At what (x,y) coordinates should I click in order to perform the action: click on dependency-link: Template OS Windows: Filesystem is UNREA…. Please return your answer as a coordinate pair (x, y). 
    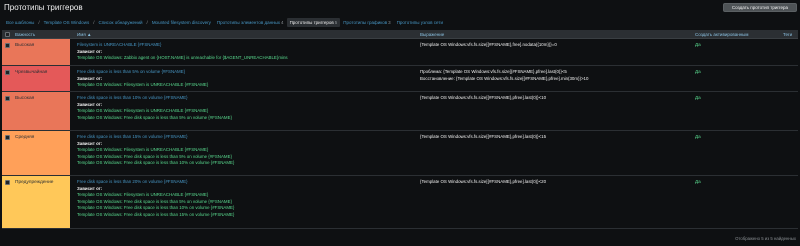
    Looking at the image, I should click on (242, 85).